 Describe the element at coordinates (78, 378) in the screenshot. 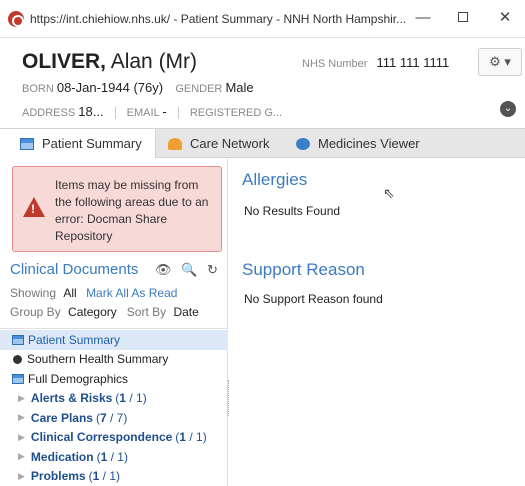

I see `document-label: Full Demographics` at that location.